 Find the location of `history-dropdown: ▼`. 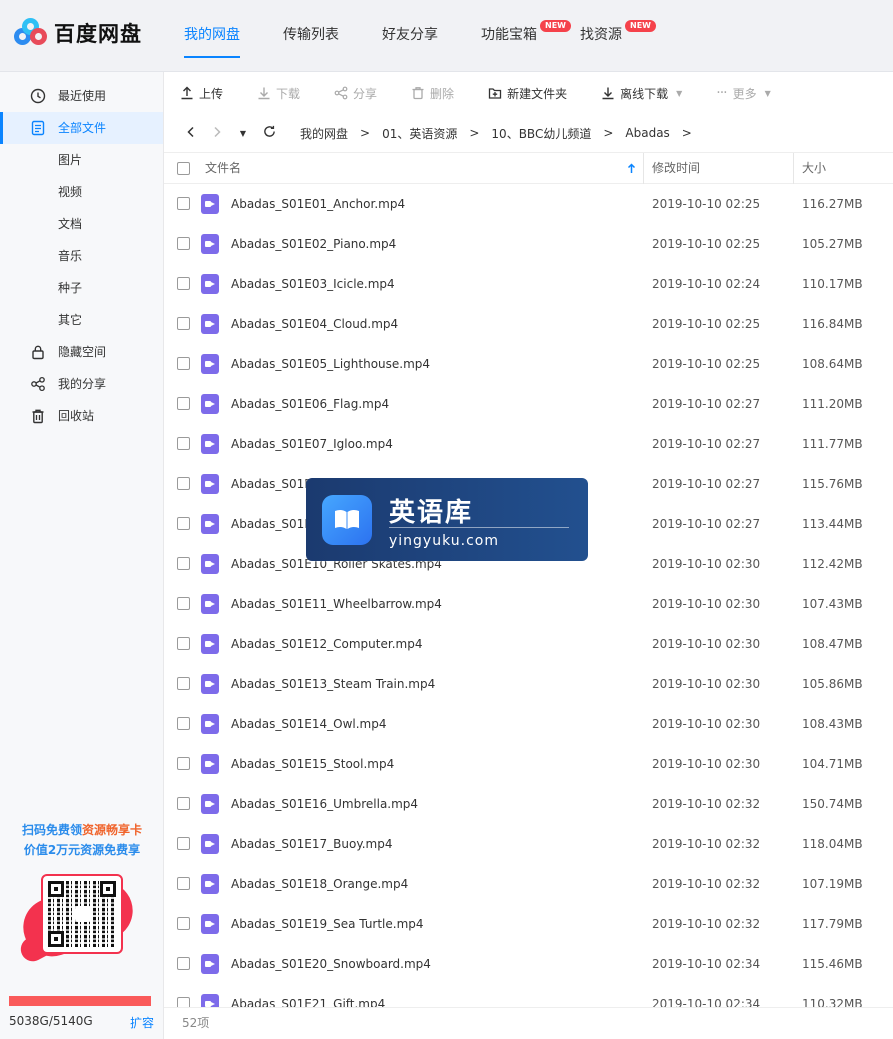

history-dropdown: ▼ is located at coordinates (243, 133).